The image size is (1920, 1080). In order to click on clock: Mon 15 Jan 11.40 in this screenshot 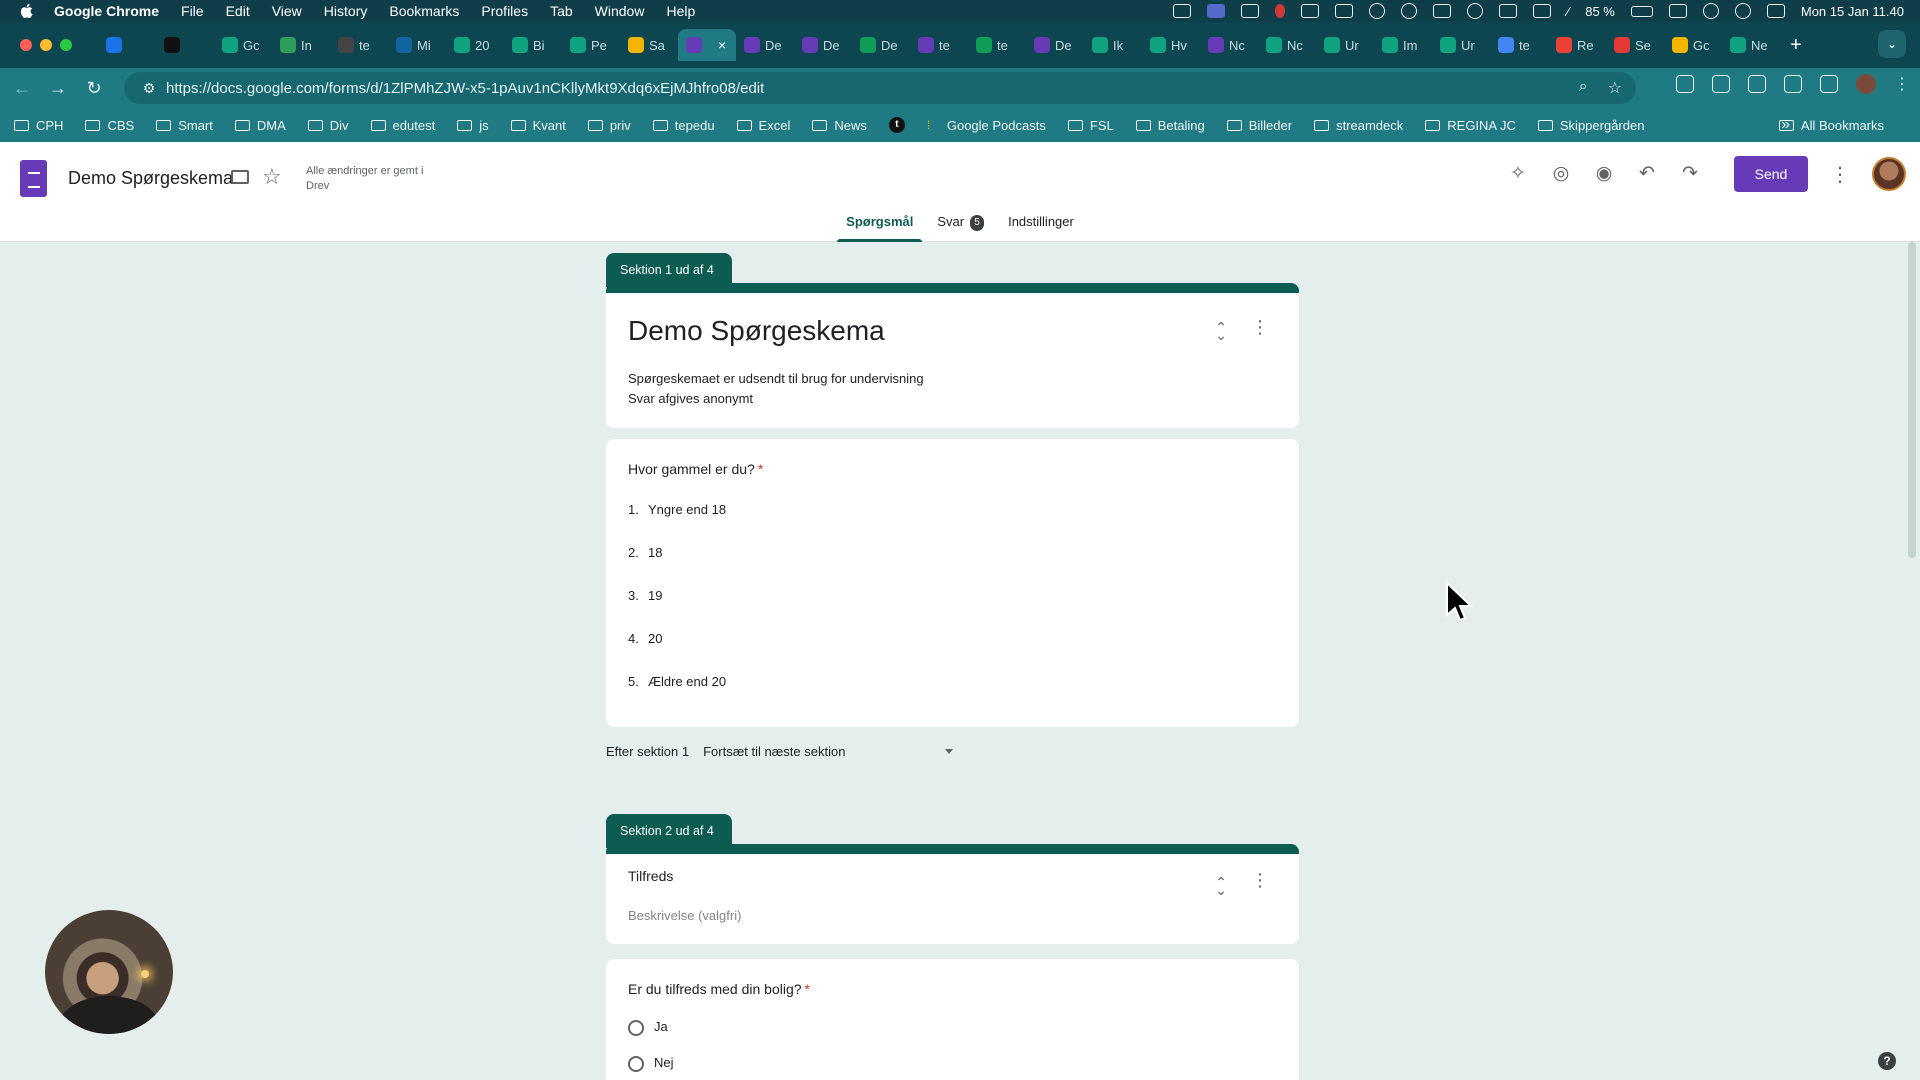, I will do `click(1852, 11)`.